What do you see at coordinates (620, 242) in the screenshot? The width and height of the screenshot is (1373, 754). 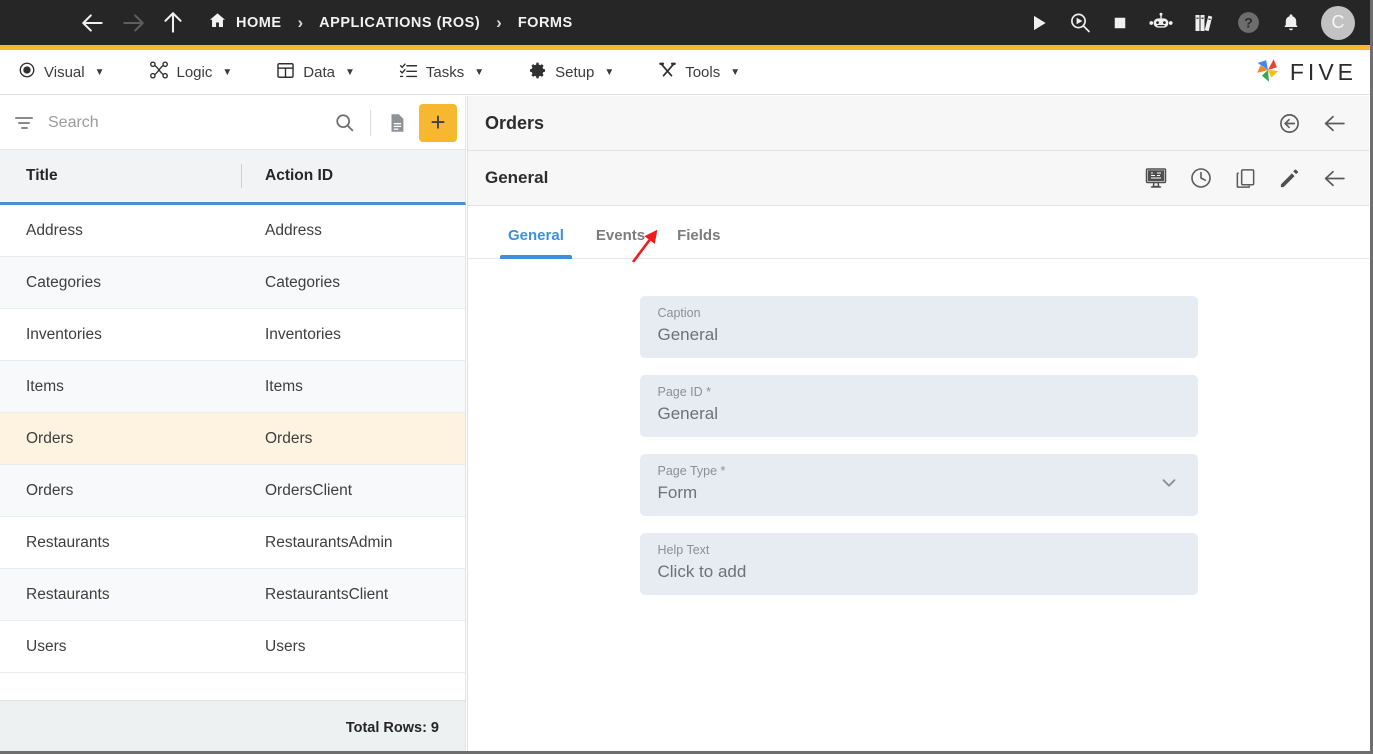 I see `tab-events: Events` at bounding box center [620, 242].